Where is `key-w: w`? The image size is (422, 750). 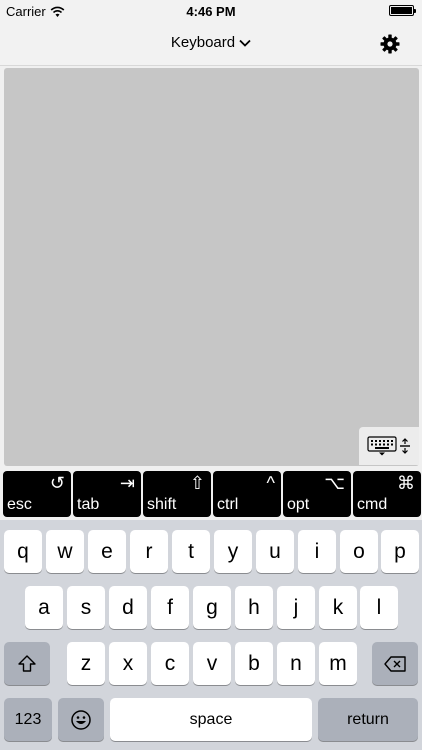 key-w: w is located at coordinates (65, 551).